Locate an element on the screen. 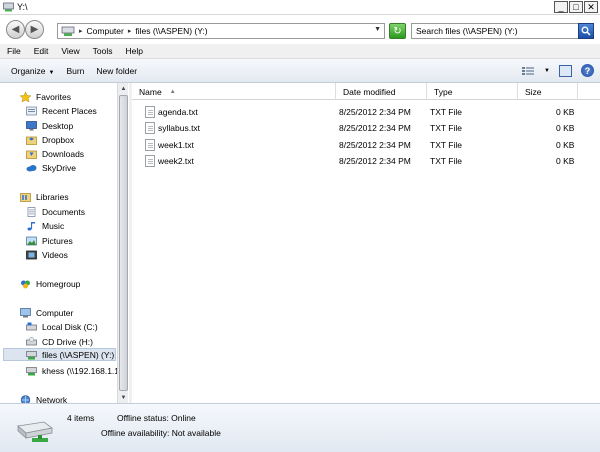 The height and width of the screenshot is (452, 600). sidebar-item-label: khess (\\192.168.1.1 is located at coordinates (81, 370).